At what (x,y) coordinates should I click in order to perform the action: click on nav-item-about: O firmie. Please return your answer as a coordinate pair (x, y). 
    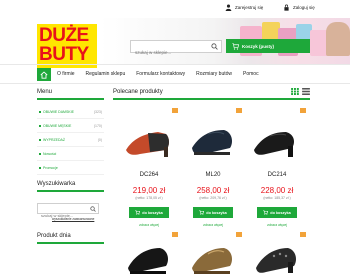
    Looking at the image, I should click on (66, 74).